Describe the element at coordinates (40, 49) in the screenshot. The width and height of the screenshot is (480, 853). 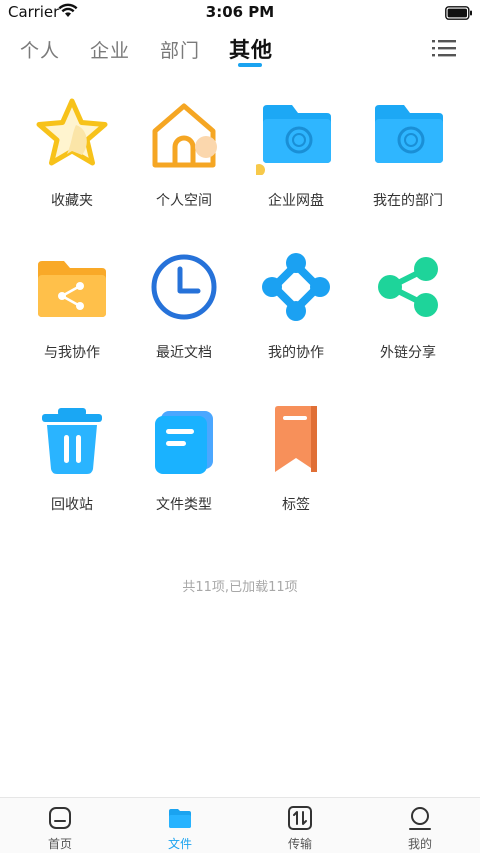
I see `tab-personal: 个人` at that location.